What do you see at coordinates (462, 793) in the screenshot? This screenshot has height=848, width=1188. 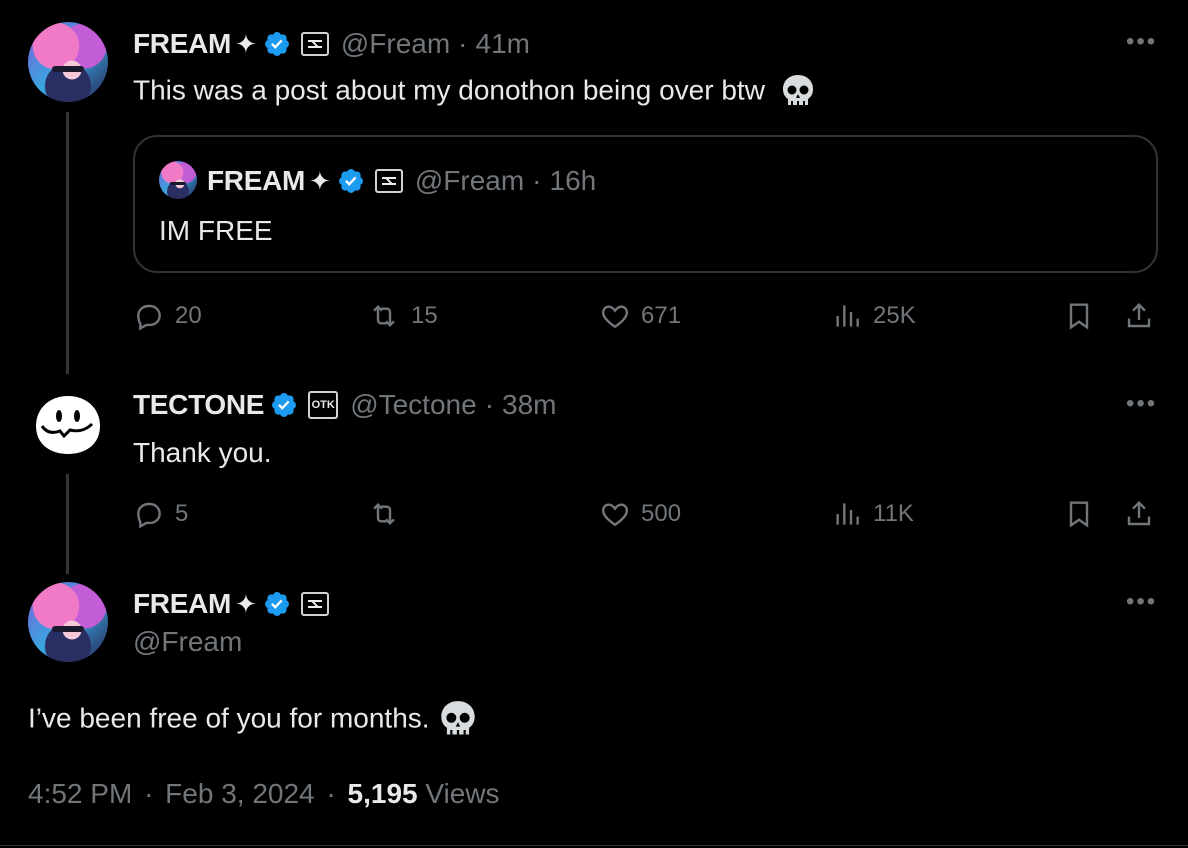 I see `views-label: Views` at bounding box center [462, 793].